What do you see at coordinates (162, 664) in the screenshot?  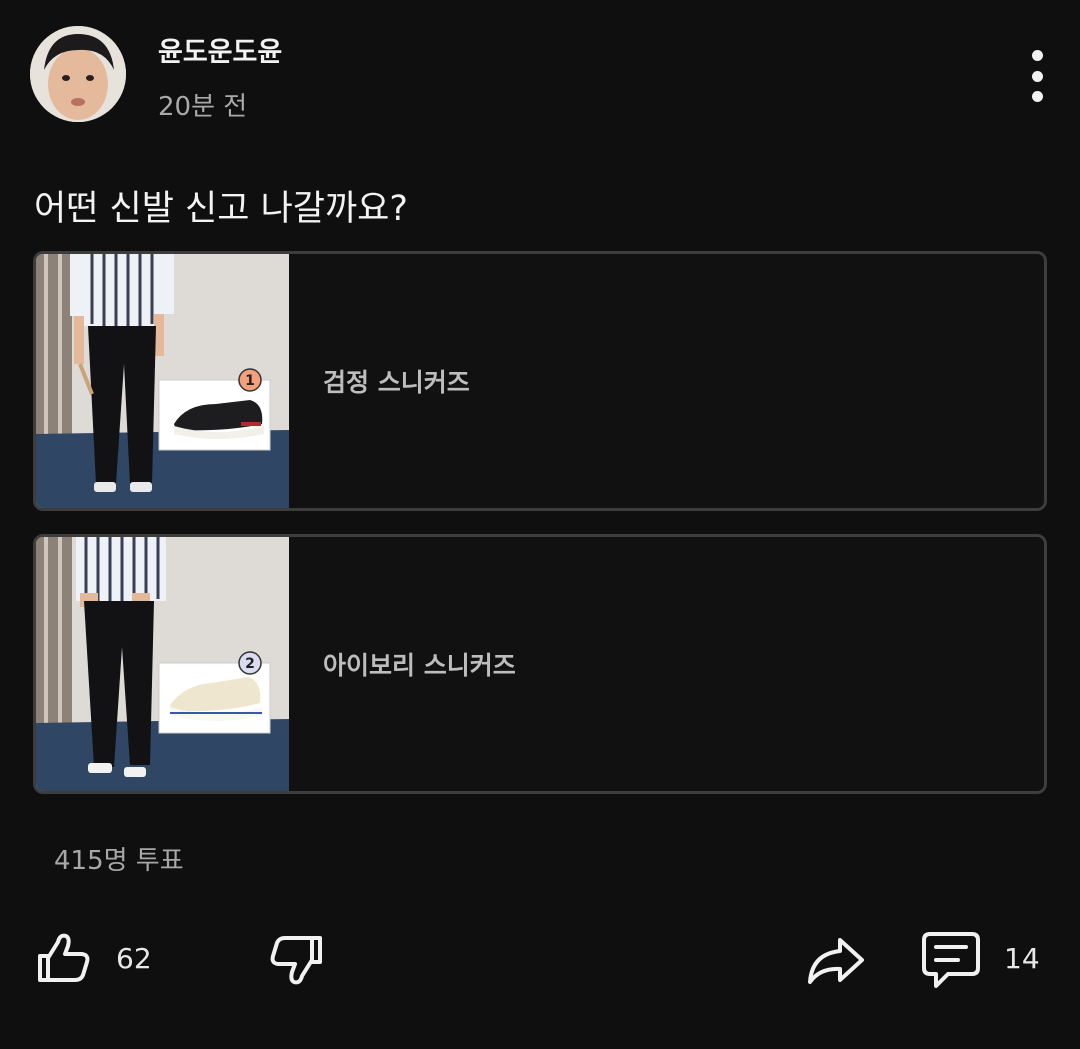 I see `option-image-2: 2` at bounding box center [162, 664].